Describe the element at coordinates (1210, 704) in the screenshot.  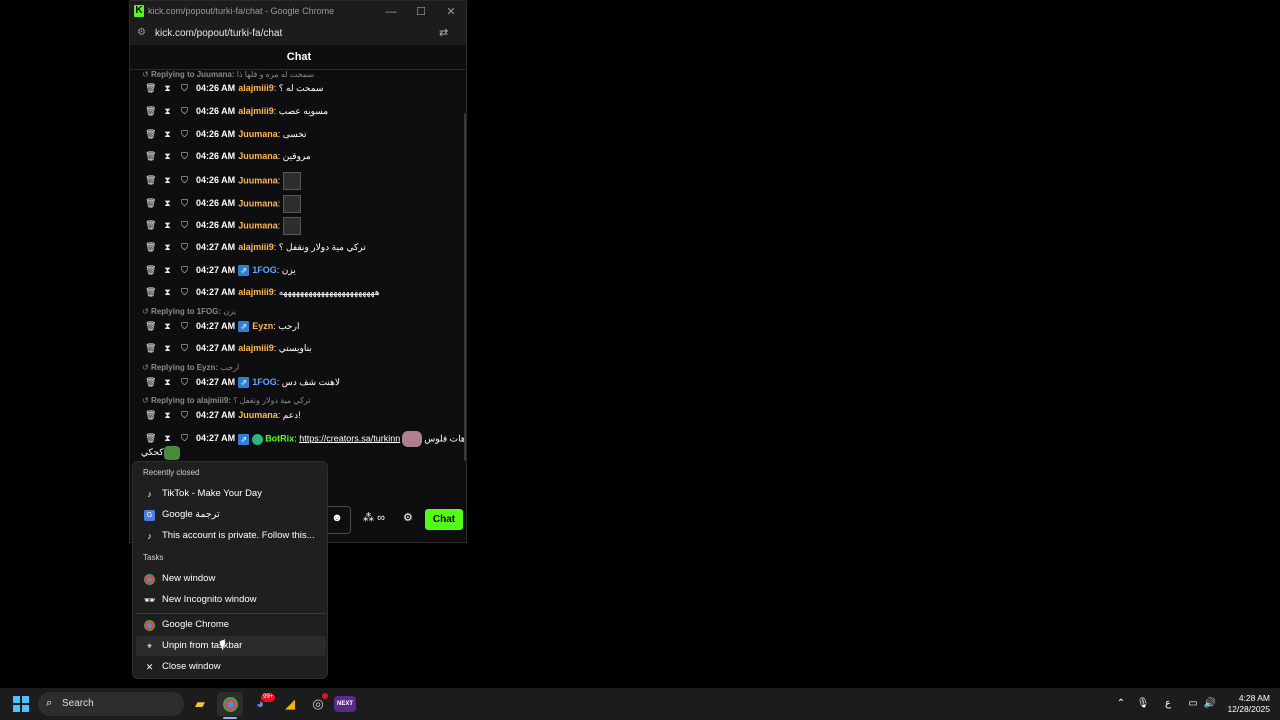
I see `volume-icon: 🔊` at that location.